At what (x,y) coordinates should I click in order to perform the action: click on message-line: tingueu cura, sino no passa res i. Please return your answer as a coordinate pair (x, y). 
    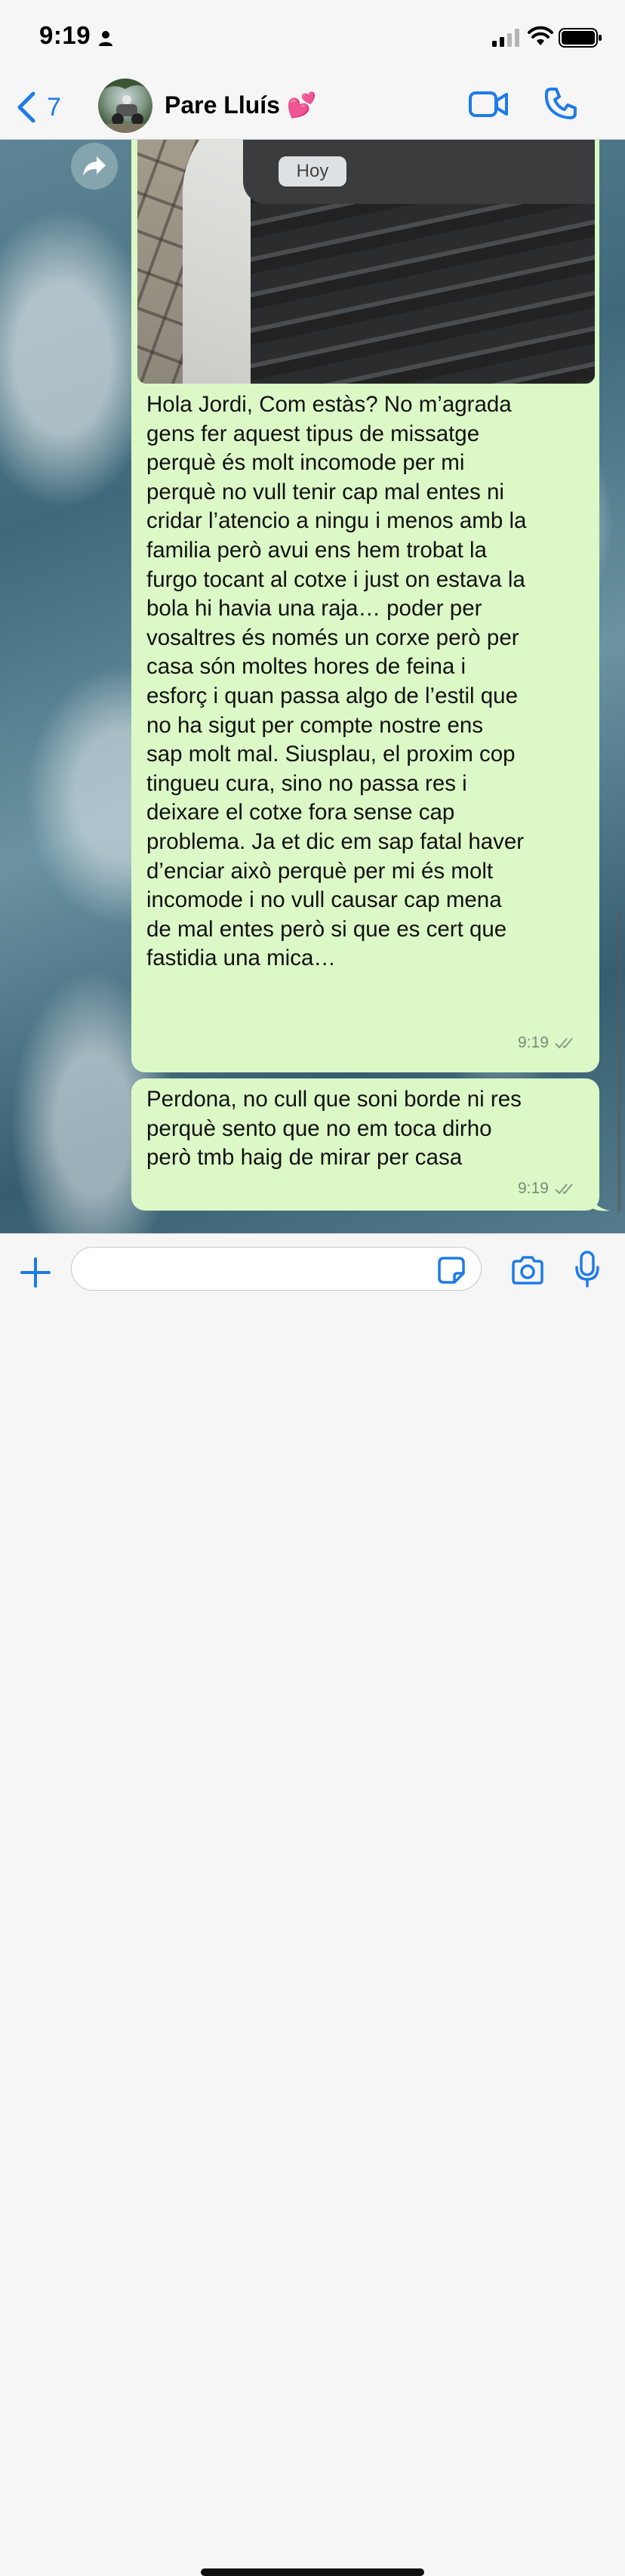
    Looking at the image, I should click on (306, 783).